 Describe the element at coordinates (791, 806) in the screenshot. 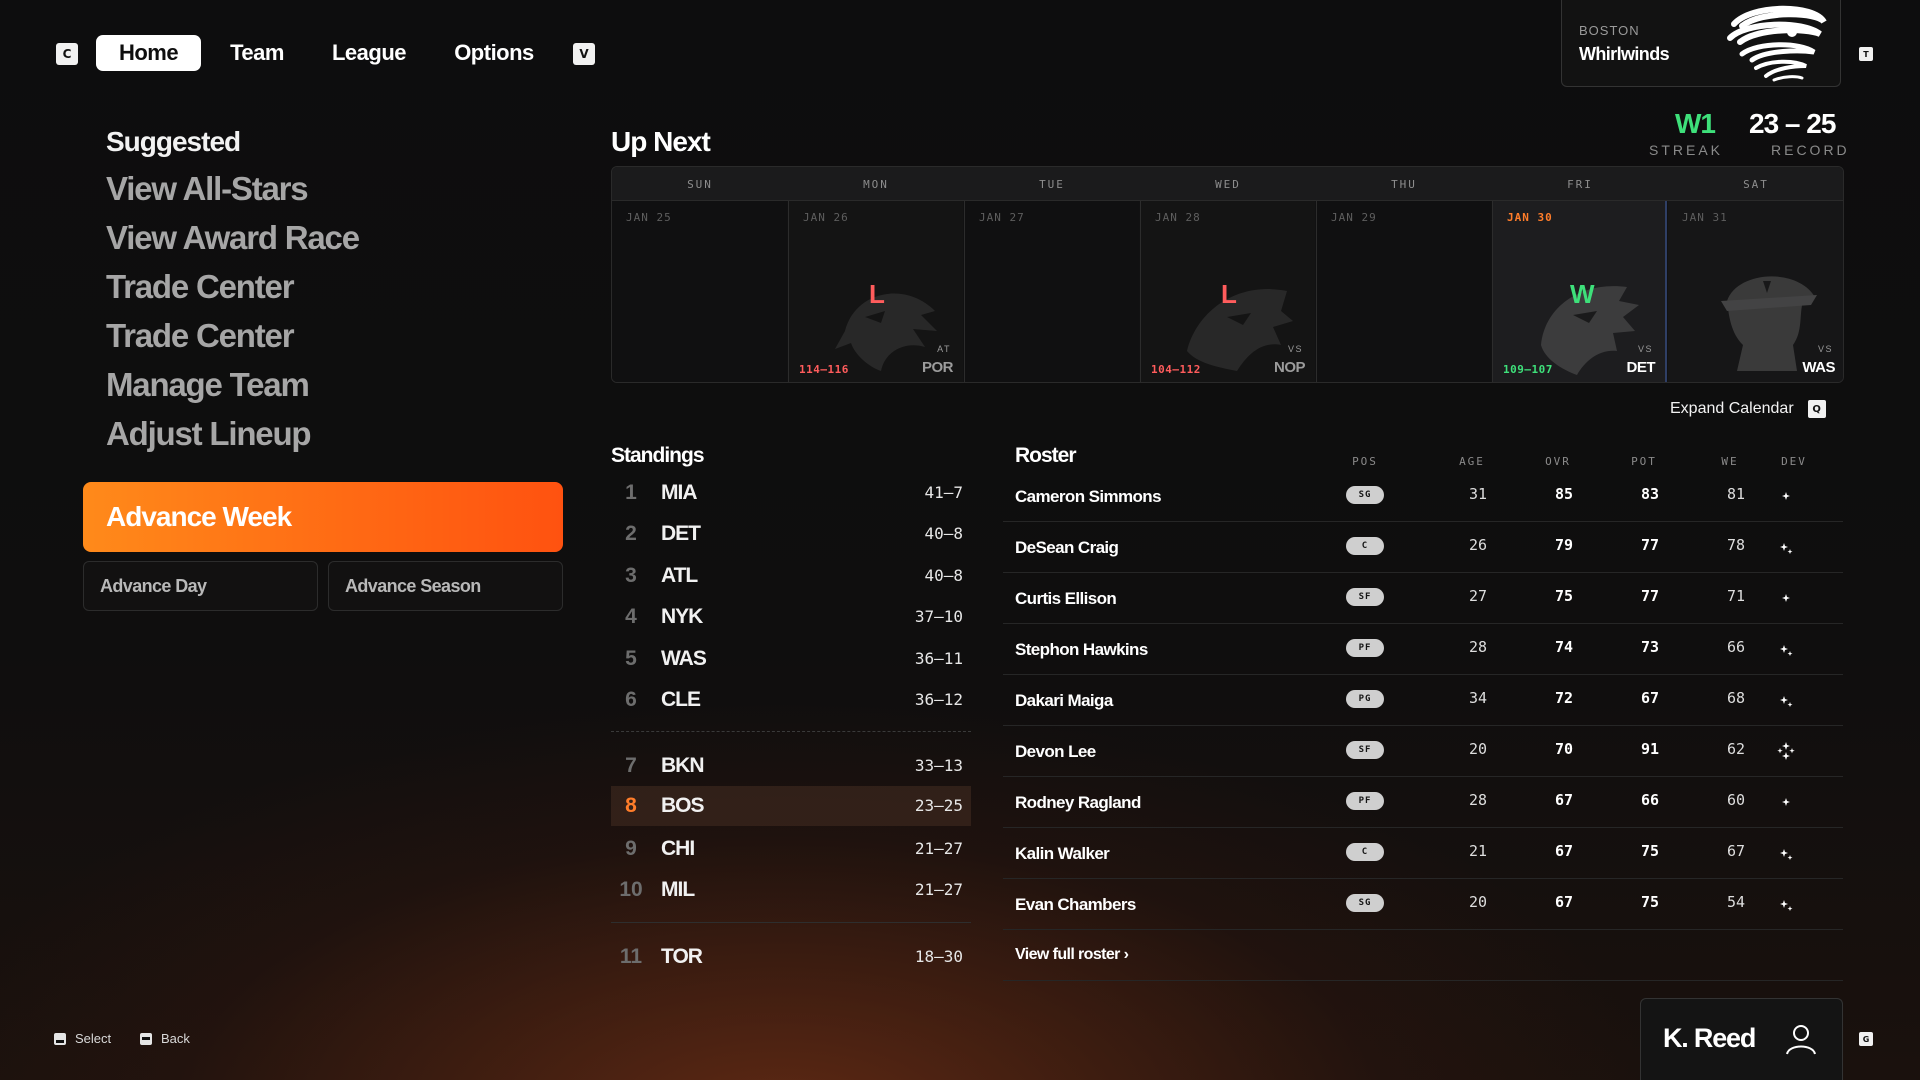

I see `standings-row-user-team: 8 BOS 23–25` at that location.